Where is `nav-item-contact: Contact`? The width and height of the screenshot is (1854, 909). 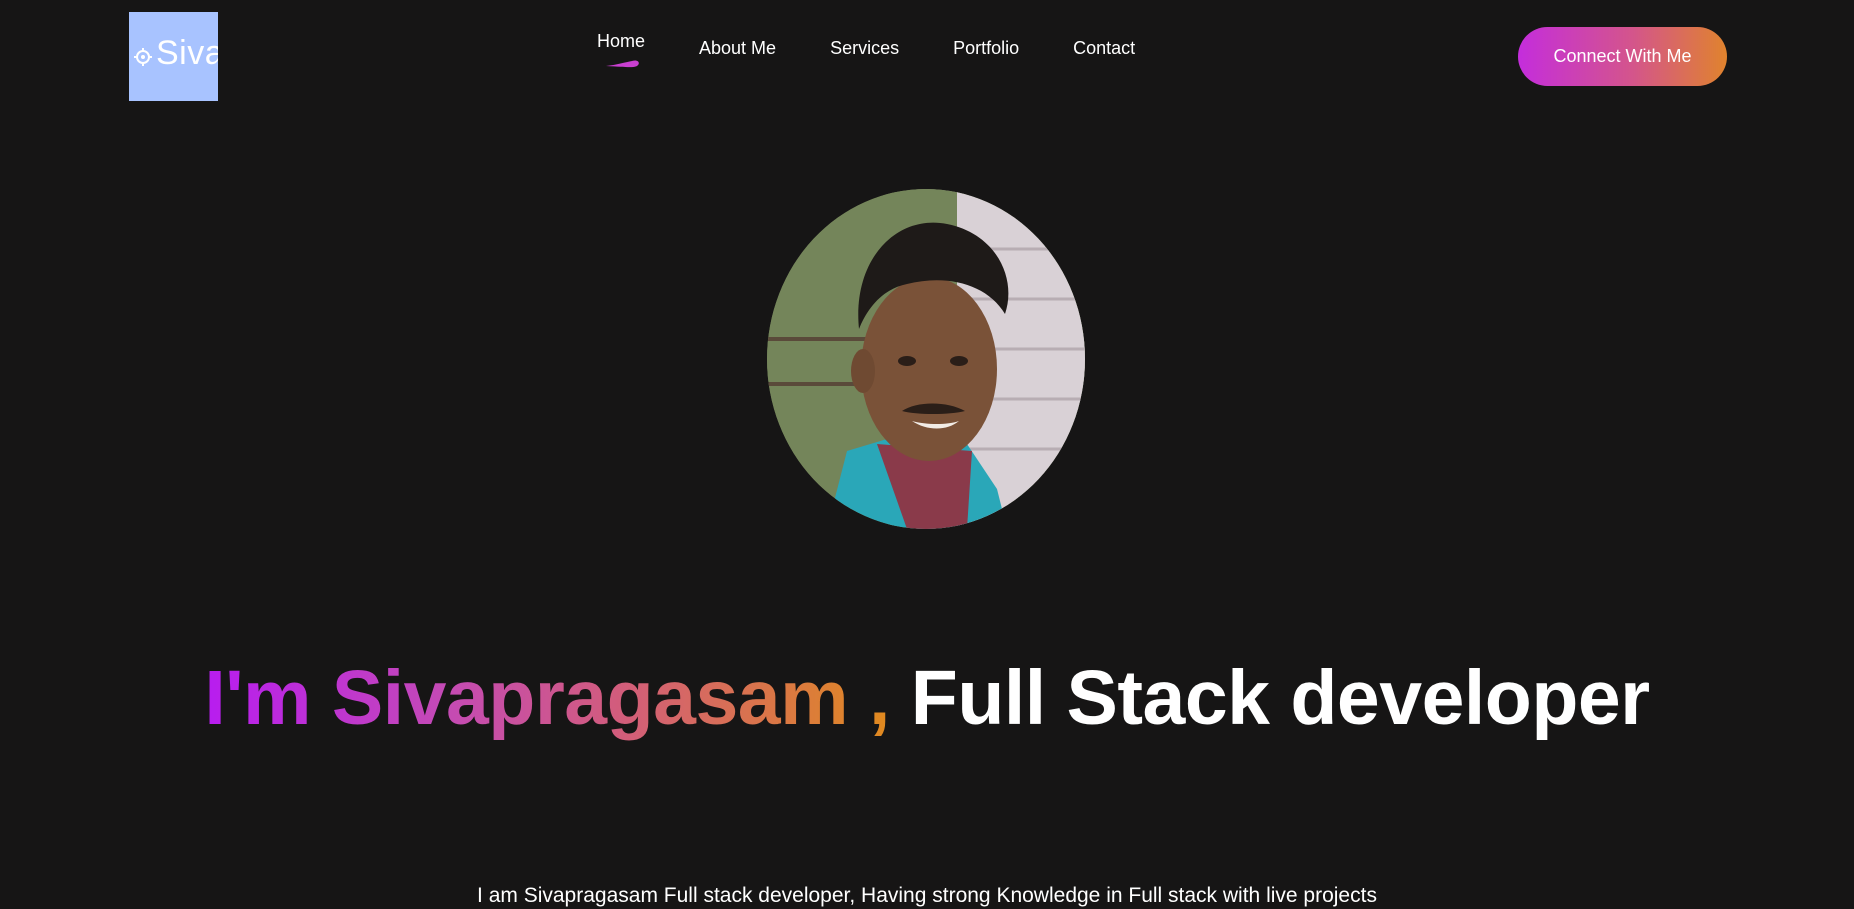
nav-item-contact: Contact is located at coordinates (1104, 48).